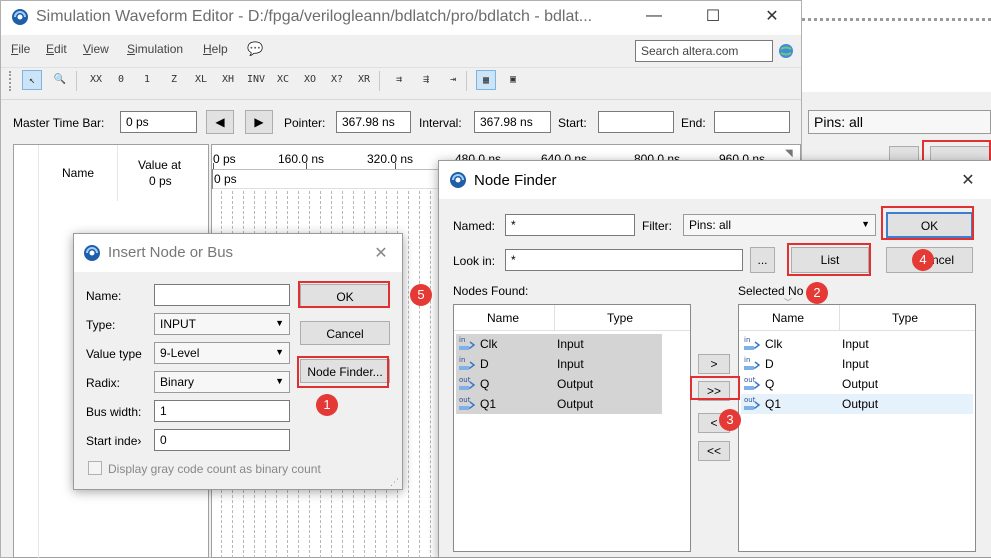  Describe the element at coordinates (453, 80) in the screenshot. I see `time-icon: ⇥` at that location.